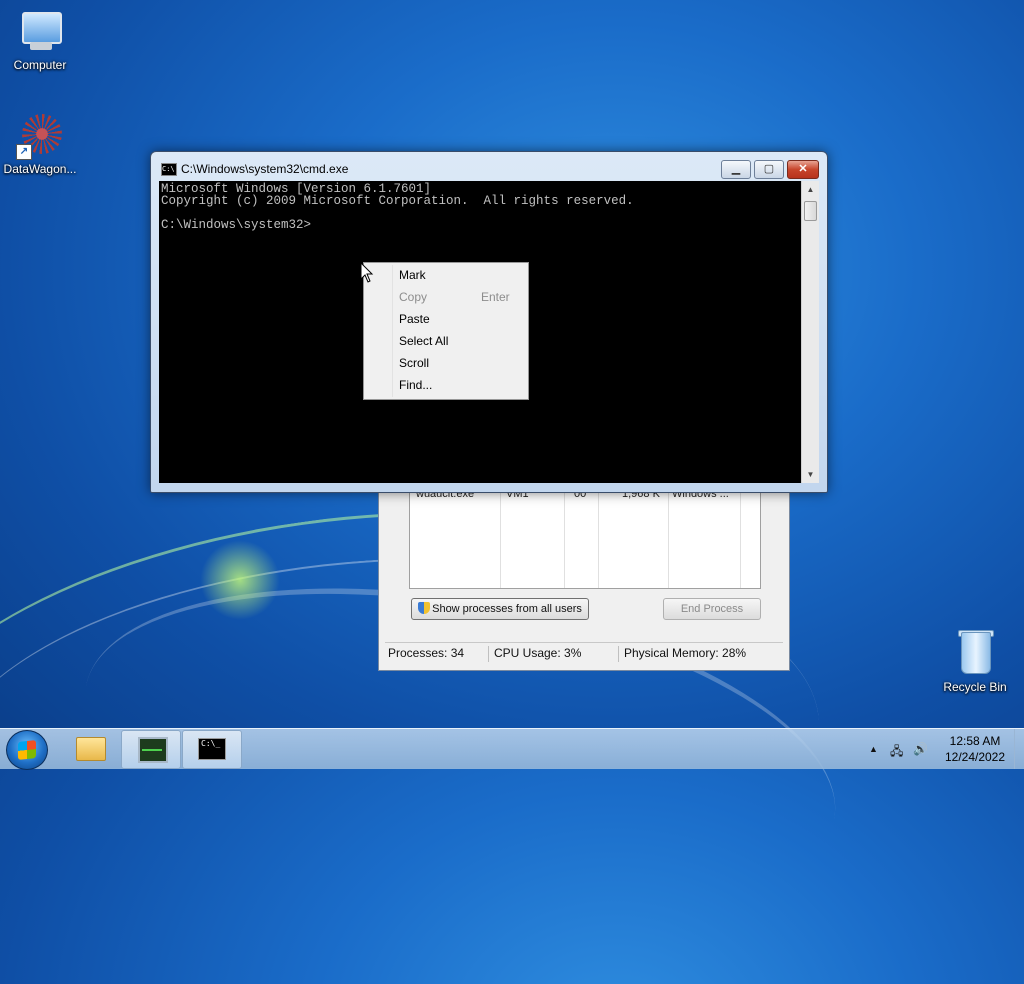 Image resolution: width=1024 pixels, height=984 pixels. I want to click on menu-item-label: Select All, so click(424, 341).